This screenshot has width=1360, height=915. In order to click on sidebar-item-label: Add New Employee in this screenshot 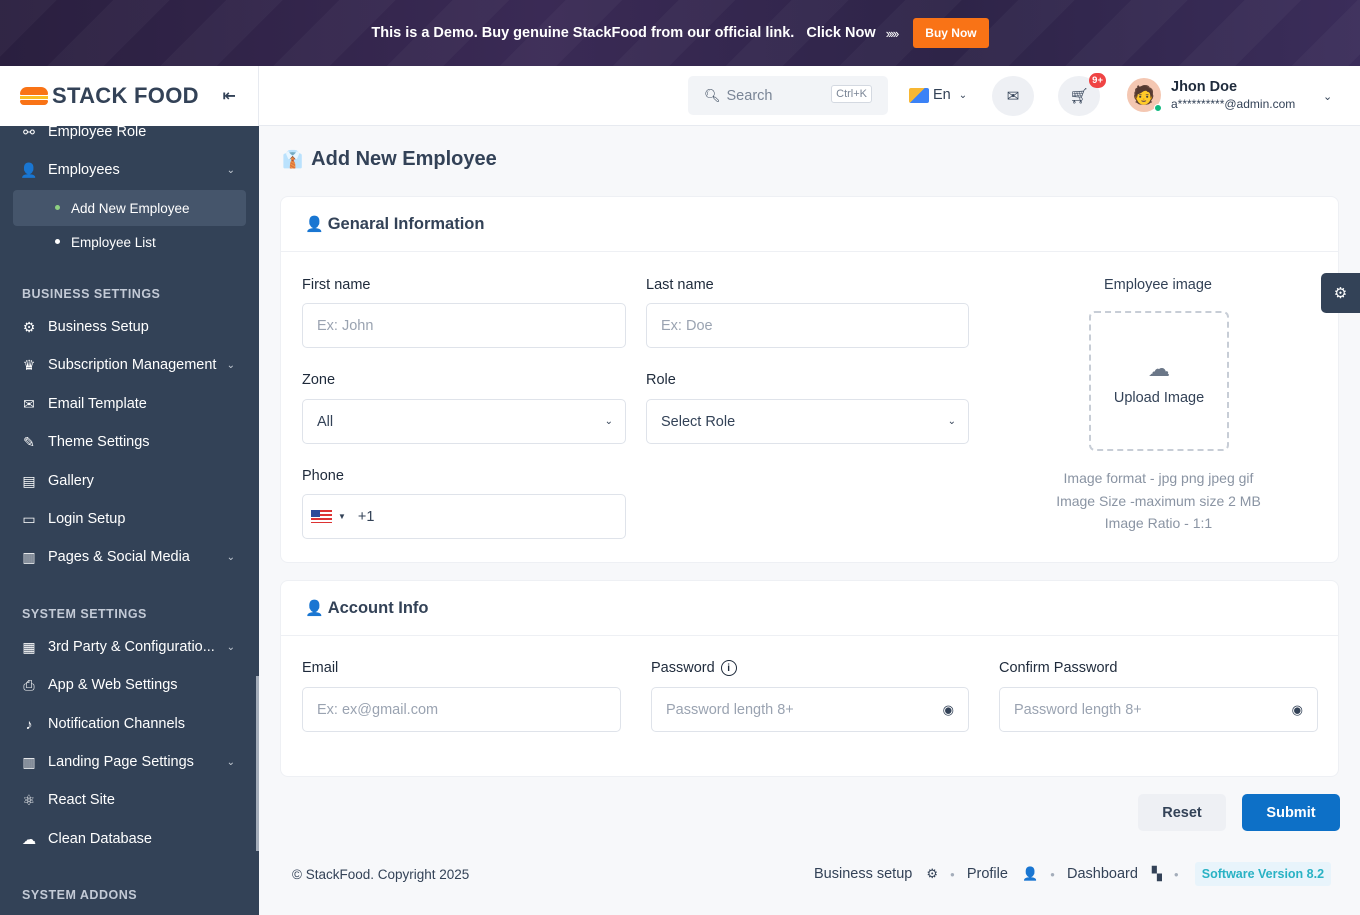, I will do `click(130, 208)`.